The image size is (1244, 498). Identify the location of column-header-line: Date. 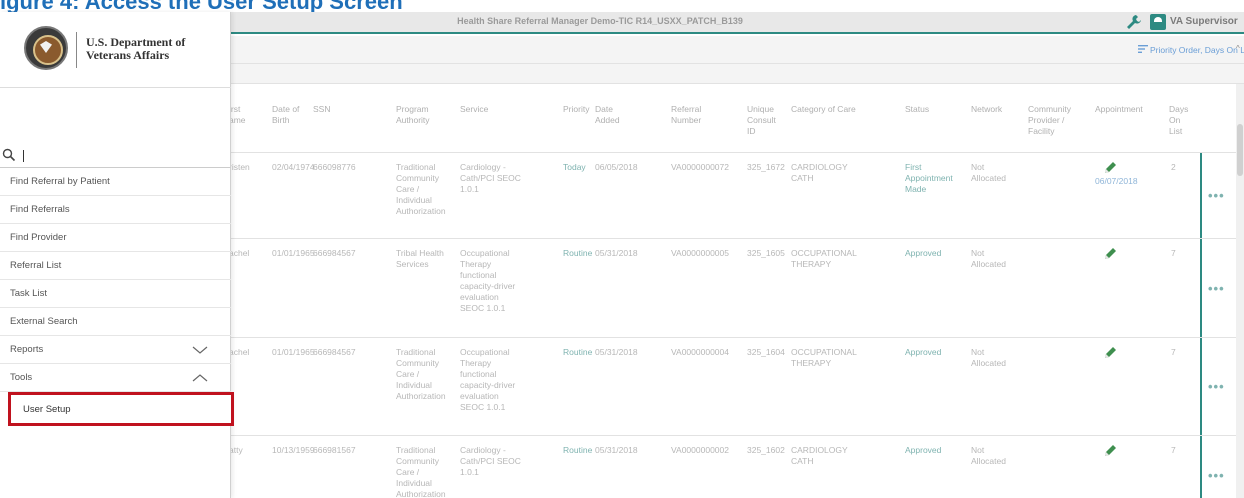
(604, 109).